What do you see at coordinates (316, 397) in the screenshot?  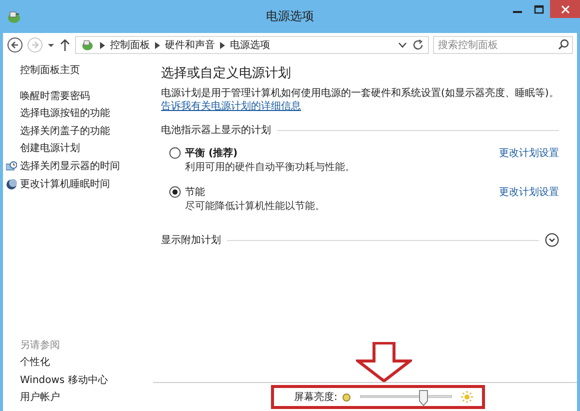 I see `brightness-label: 屏幕亮度:` at bounding box center [316, 397].